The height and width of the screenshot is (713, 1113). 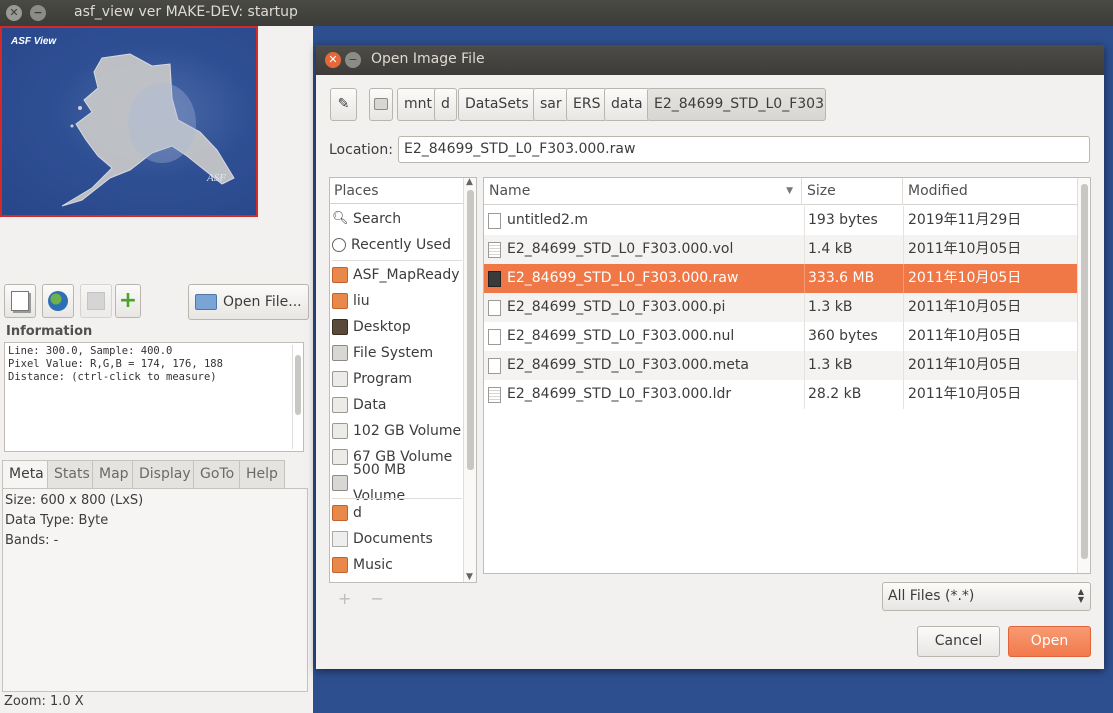 What do you see at coordinates (710, 60) in the screenshot?
I see `dialog-titlebar: ✕ − Open Image File` at bounding box center [710, 60].